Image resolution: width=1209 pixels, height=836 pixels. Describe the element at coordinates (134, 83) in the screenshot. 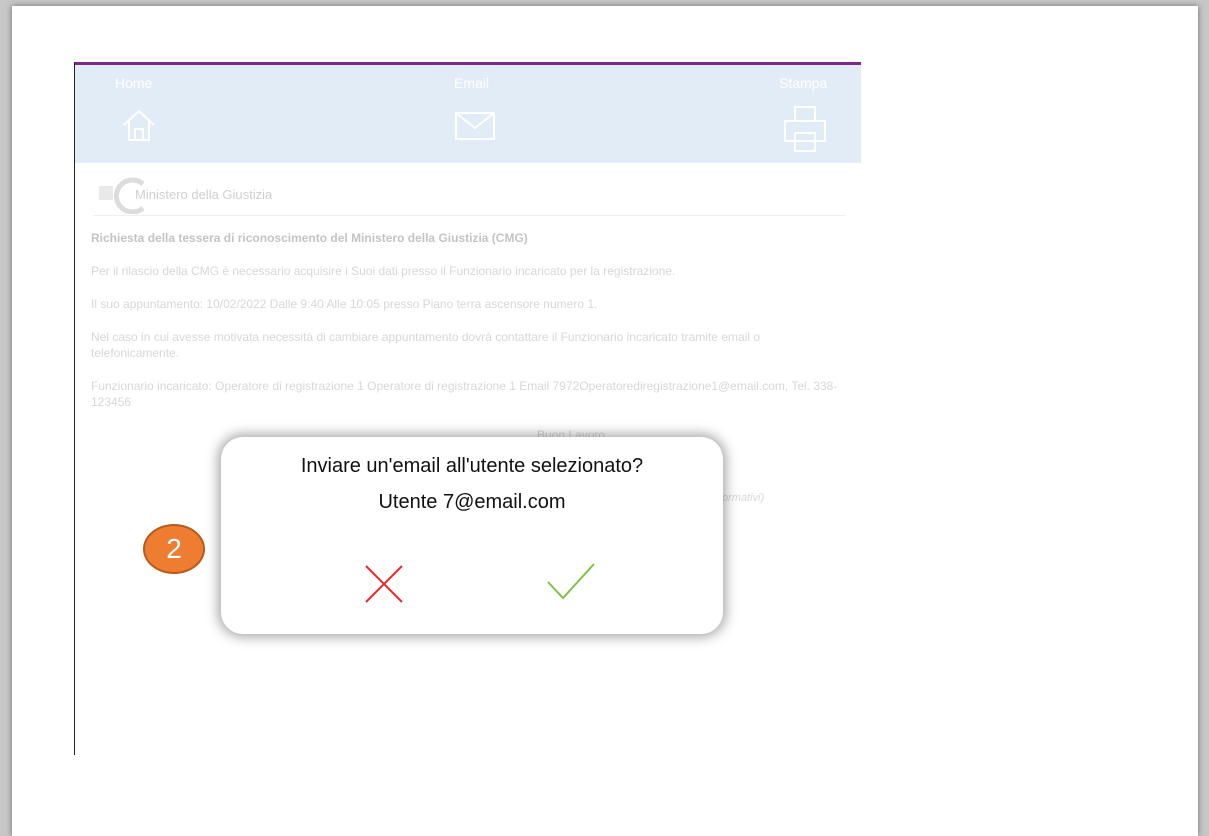

I see `nav-home-label: Home` at that location.